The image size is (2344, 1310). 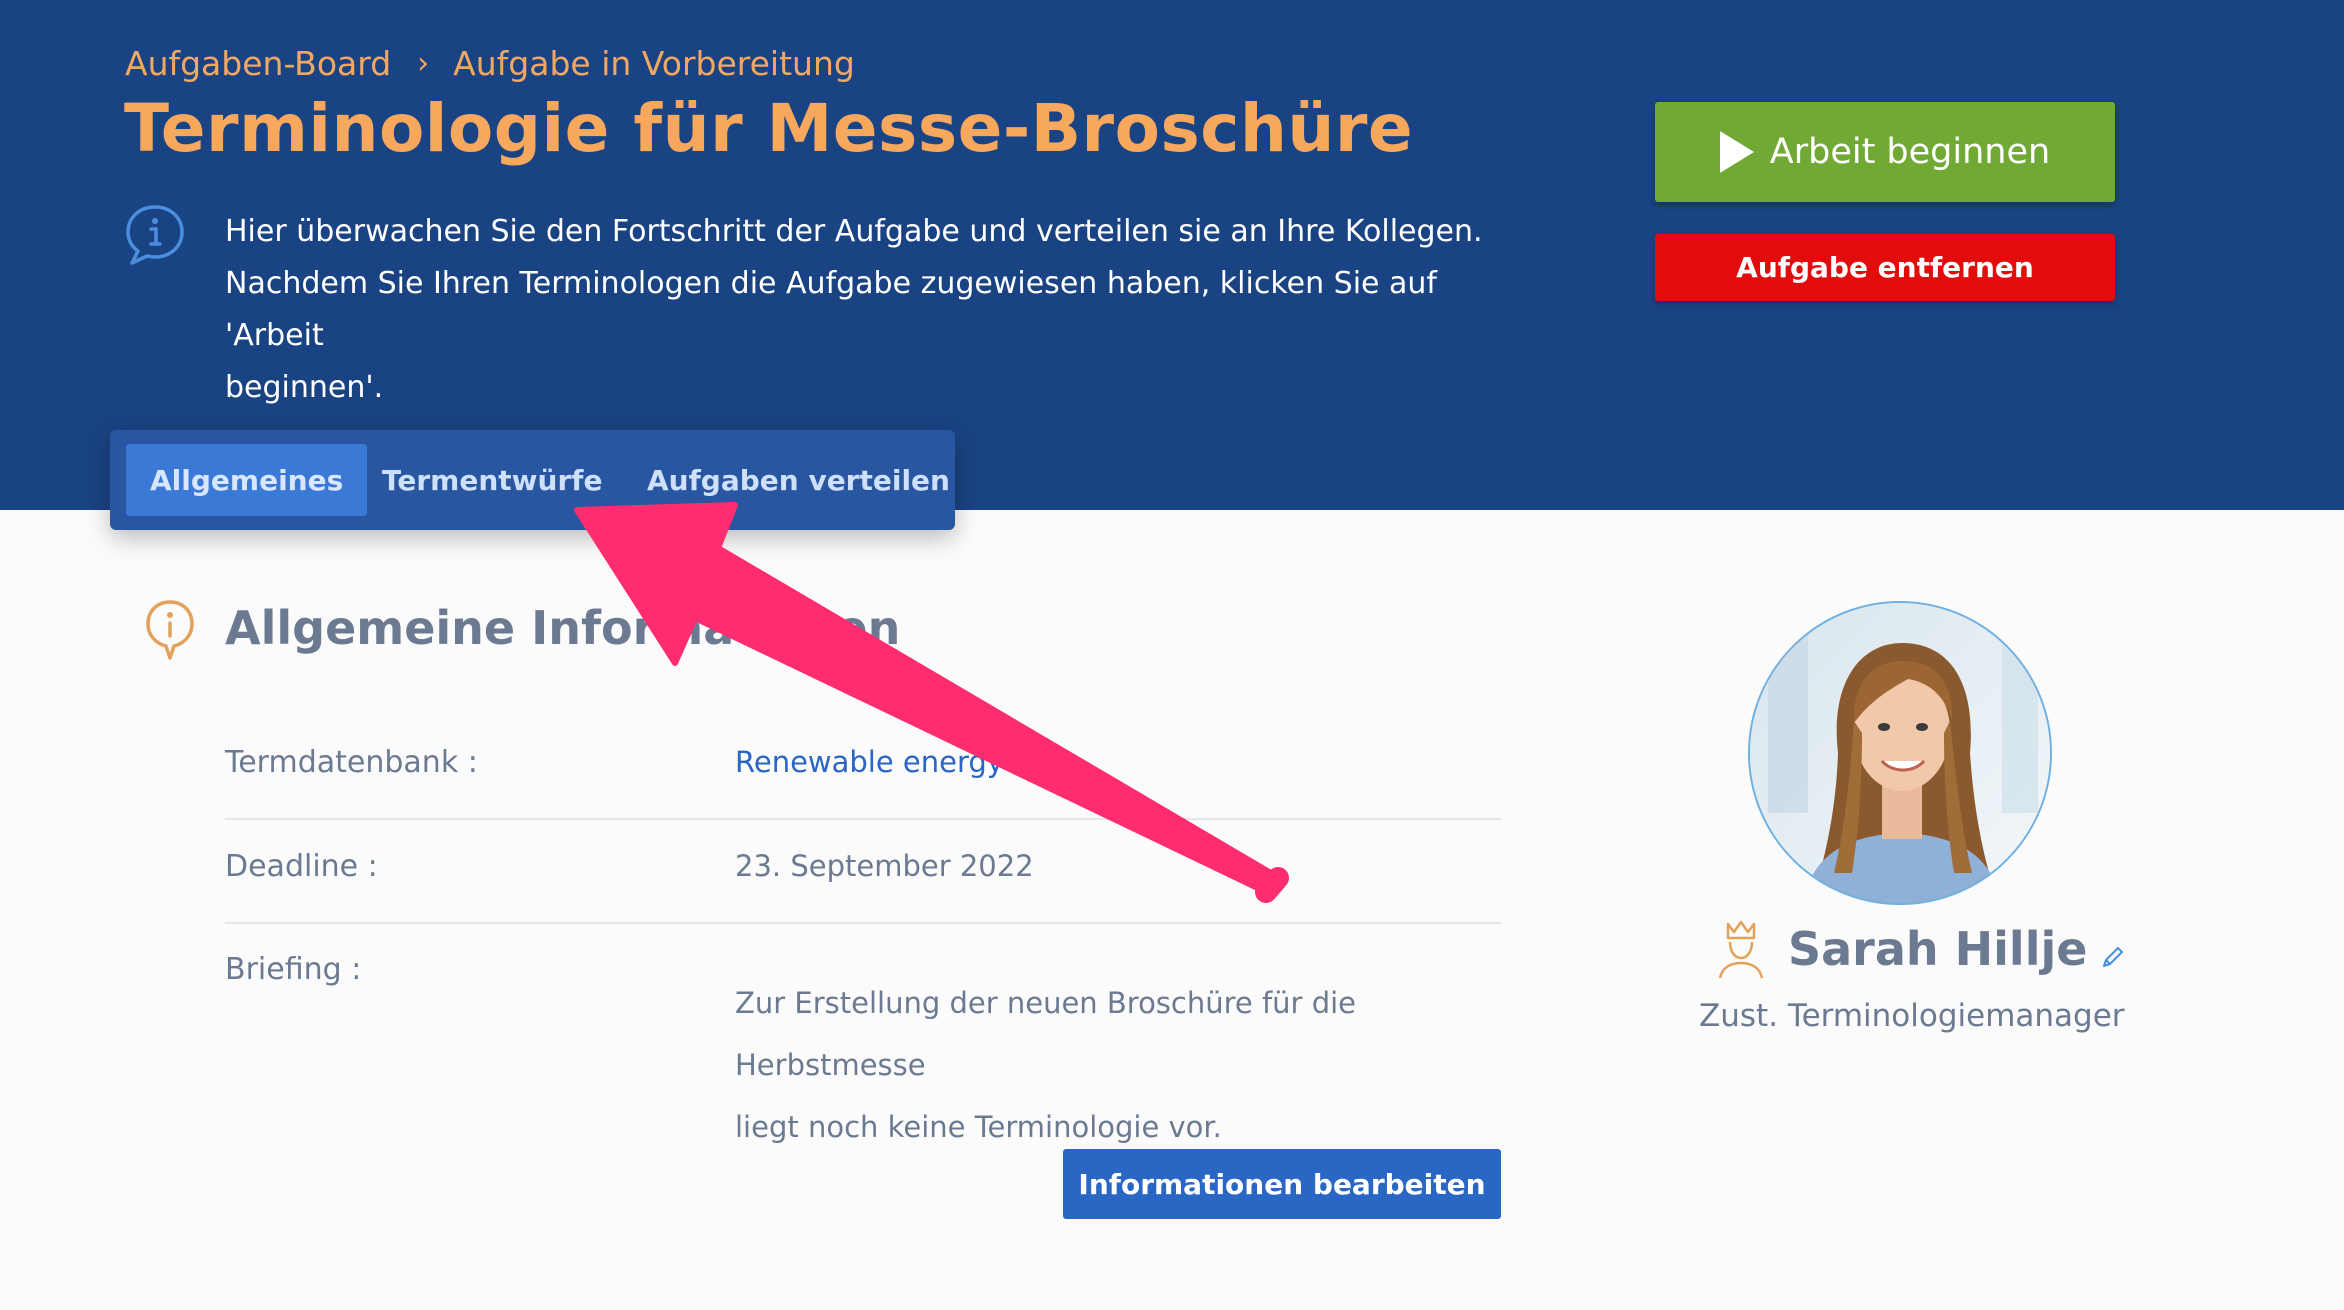 I want to click on field-label: Briefing :, so click(x=293, y=969).